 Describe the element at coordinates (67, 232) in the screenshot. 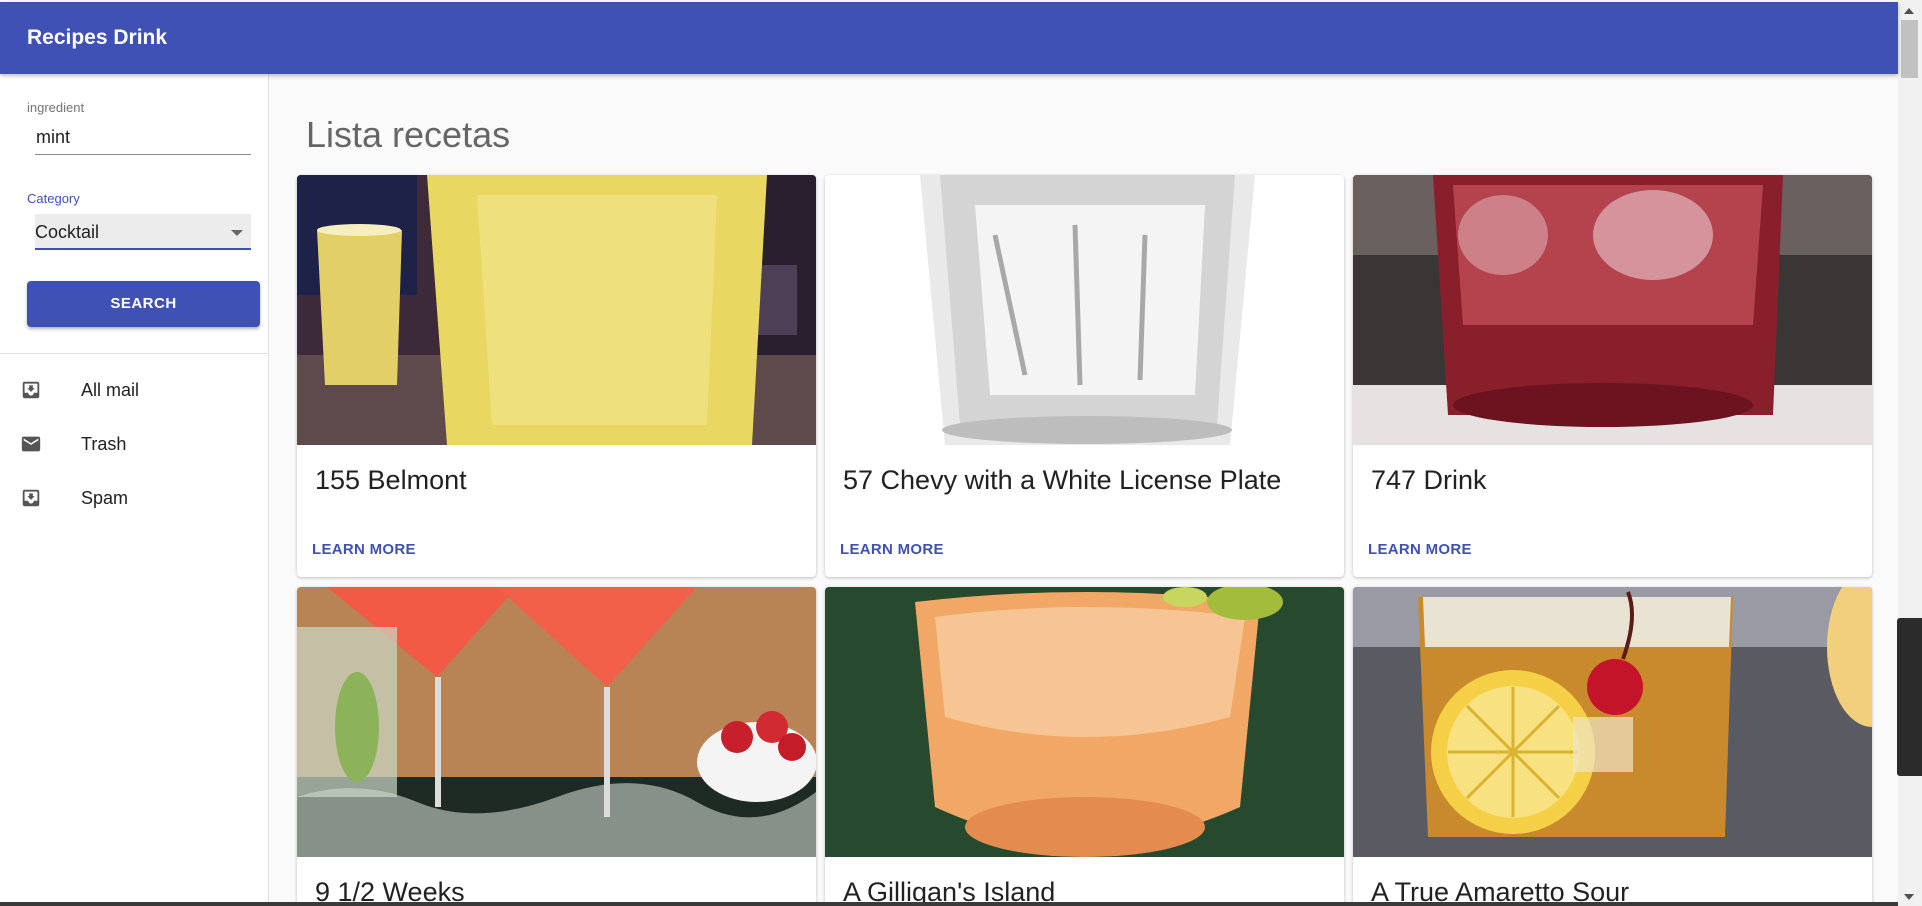

I see `category-value: Cocktail` at that location.